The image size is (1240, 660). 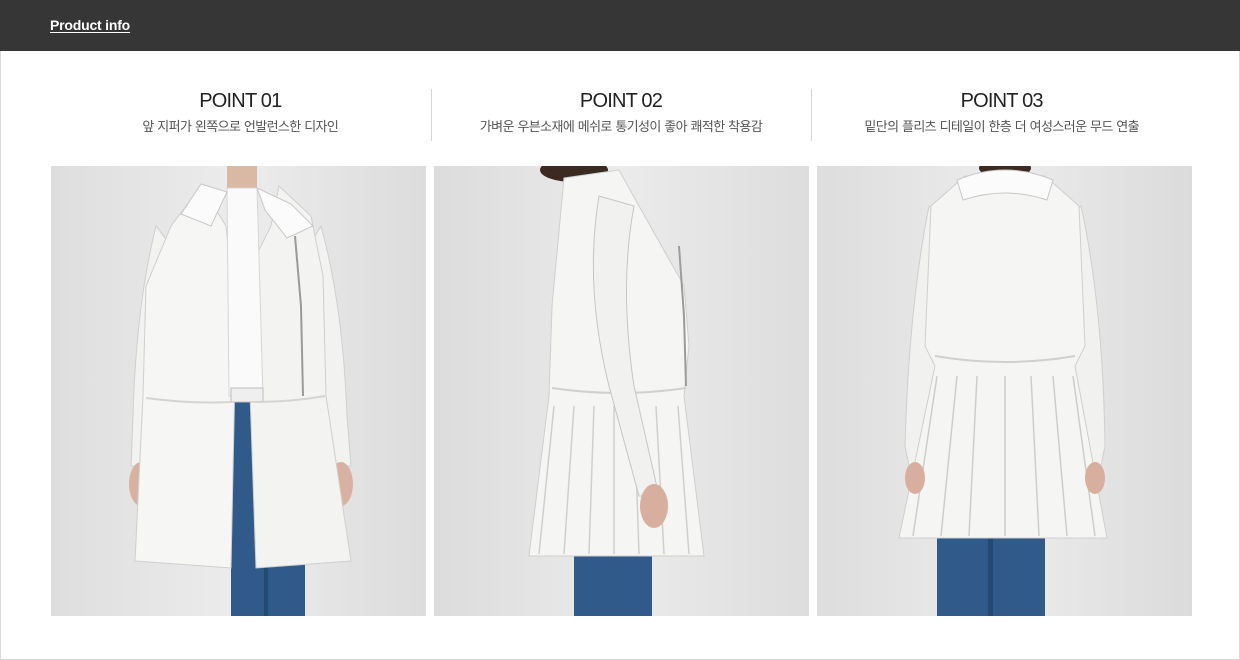 What do you see at coordinates (1001, 127) in the screenshot?
I see `point-description: 밑단의 플리츠 디테일이 한층 더 여성스러운 무드 연출` at bounding box center [1001, 127].